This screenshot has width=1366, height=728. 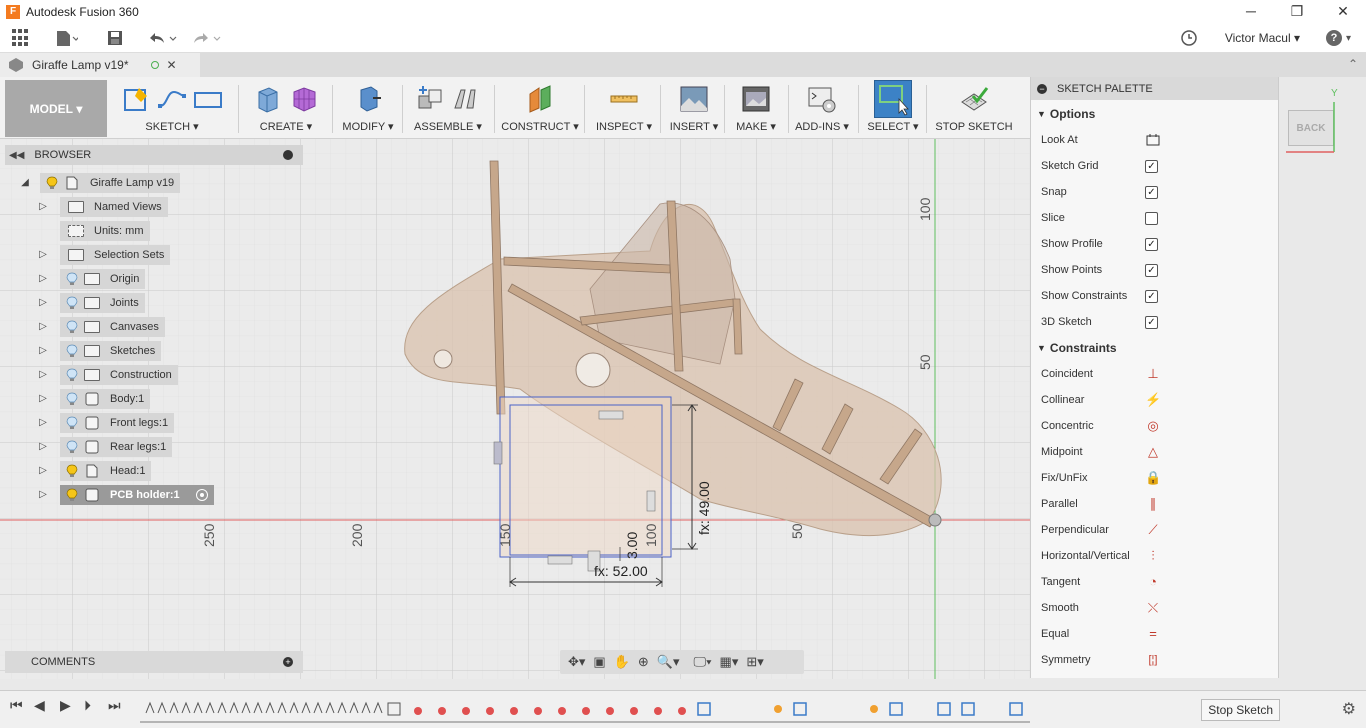 What do you see at coordinates (893, 99) in the screenshot?
I see `select-icon` at bounding box center [893, 99].